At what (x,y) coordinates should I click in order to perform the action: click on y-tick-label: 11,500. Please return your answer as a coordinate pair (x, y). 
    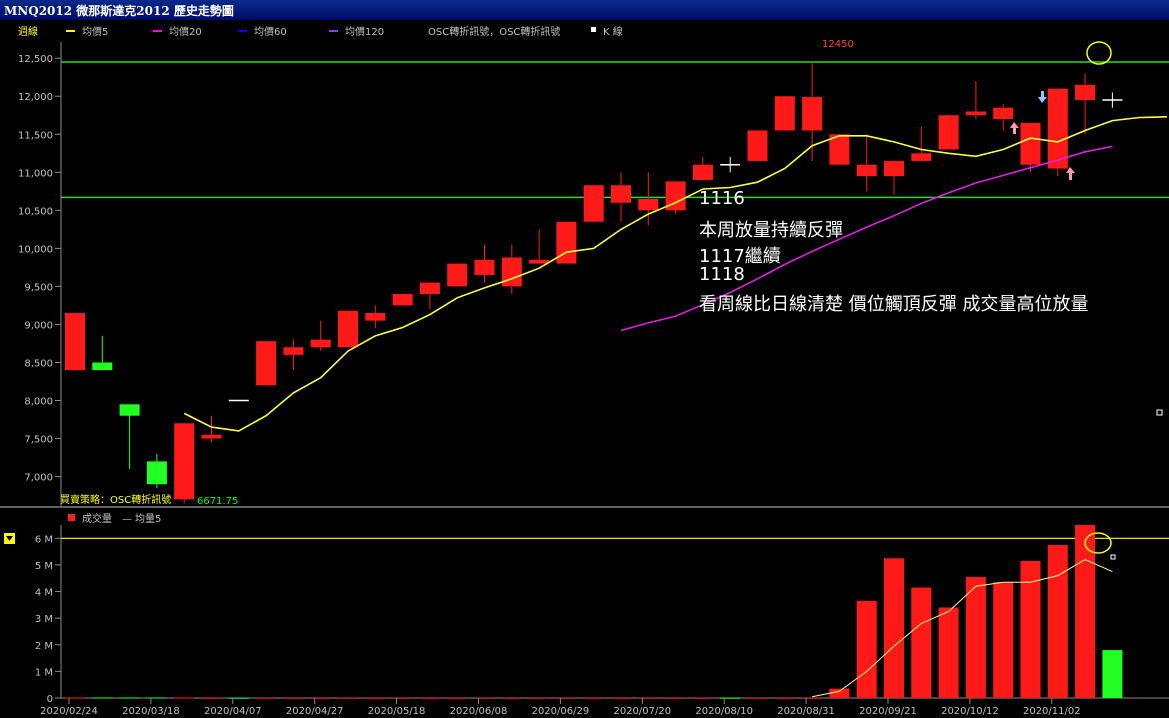
    Looking at the image, I should click on (35, 135).